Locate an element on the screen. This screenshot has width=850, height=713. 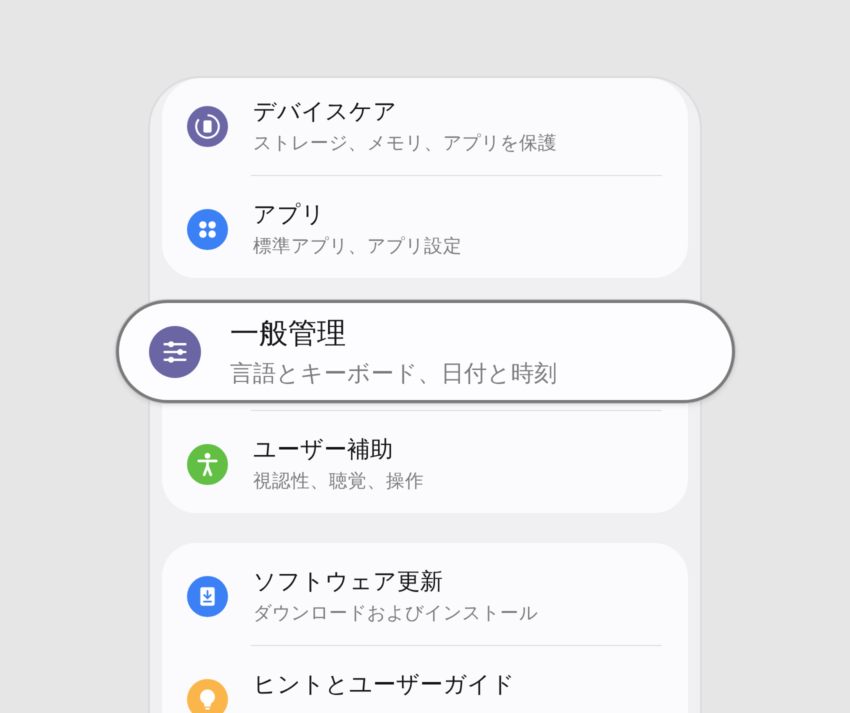
settings-item: アプリ 標準アプリ、アプリ設定 is located at coordinates (425, 227).